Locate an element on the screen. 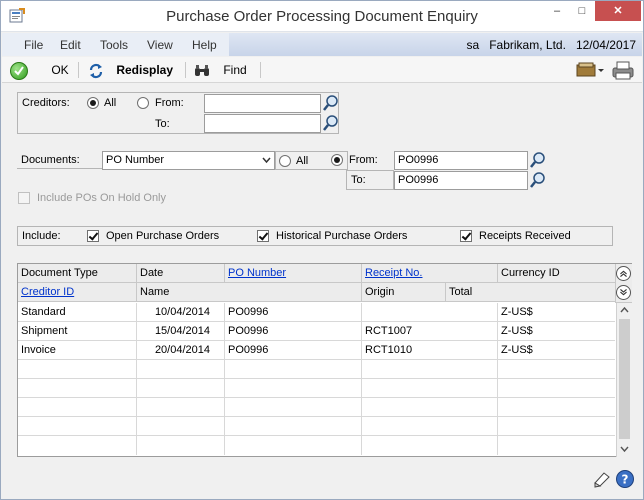 The image size is (644, 500). redisplay-button: Redisplay is located at coordinates (130, 70).